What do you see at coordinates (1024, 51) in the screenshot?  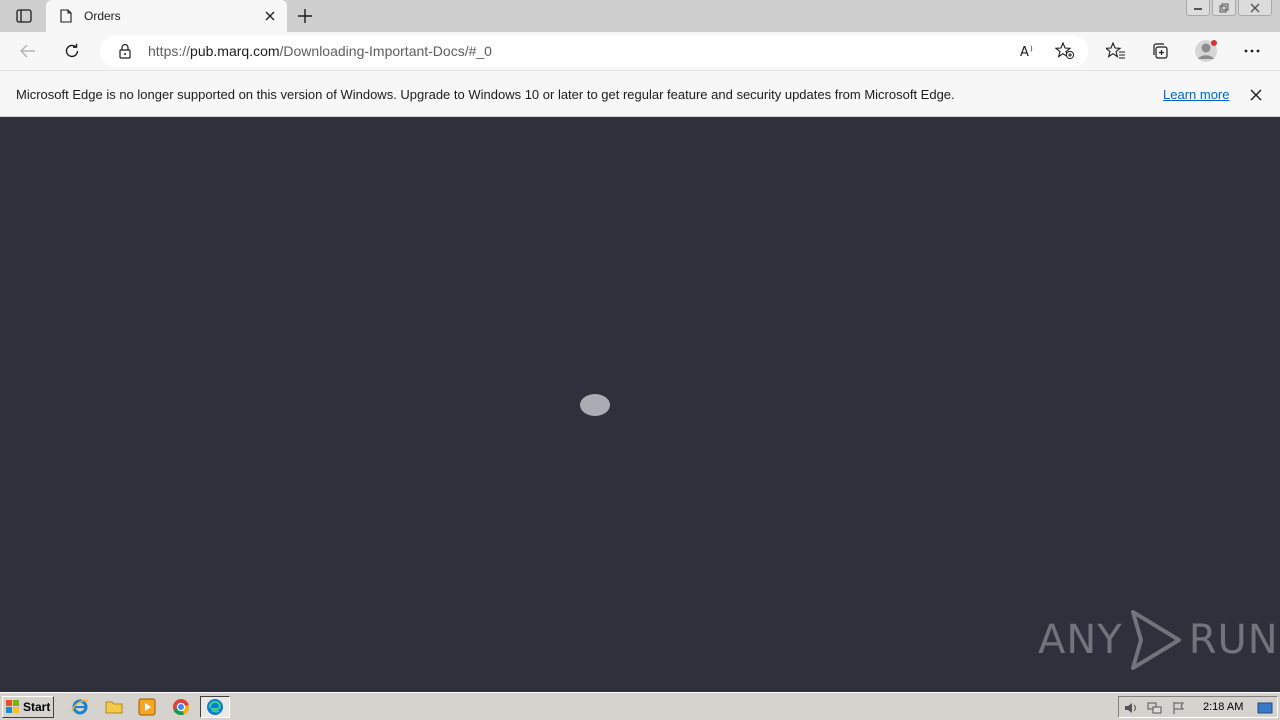 I see `svg-text: A` at bounding box center [1024, 51].